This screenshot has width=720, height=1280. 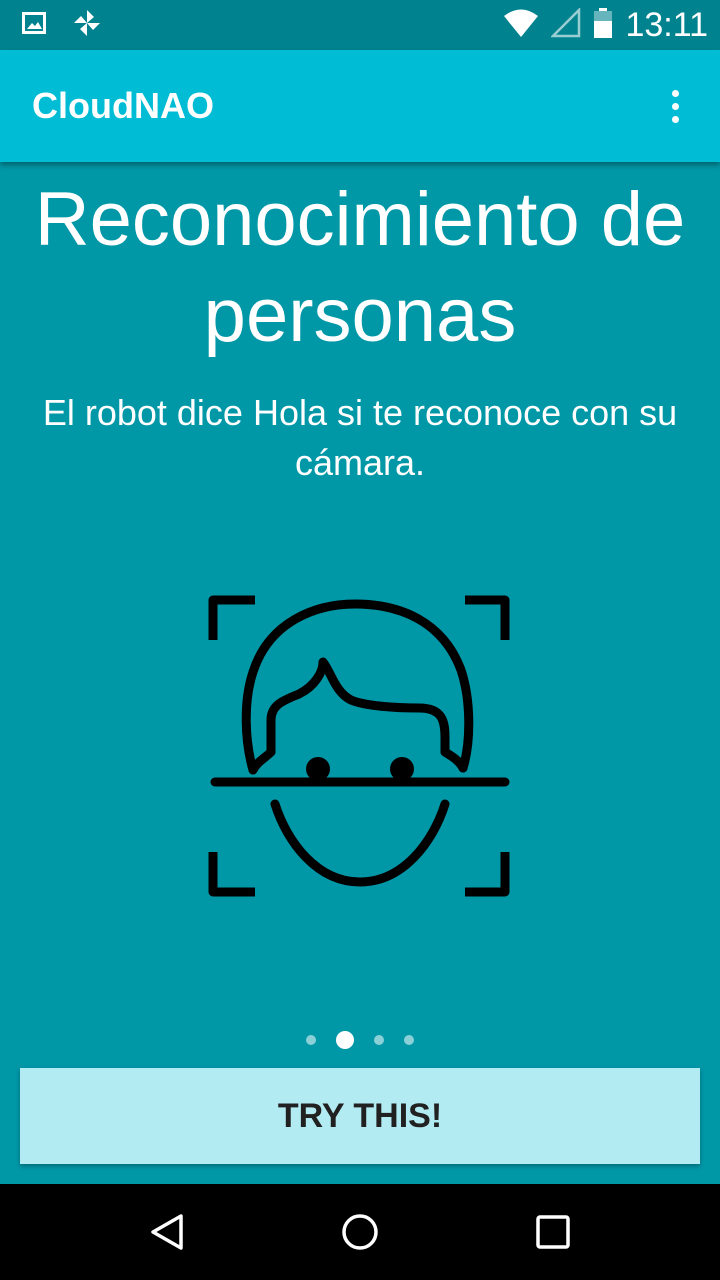 What do you see at coordinates (167, 1232) in the screenshot?
I see `back-icon` at bounding box center [167, 1232].